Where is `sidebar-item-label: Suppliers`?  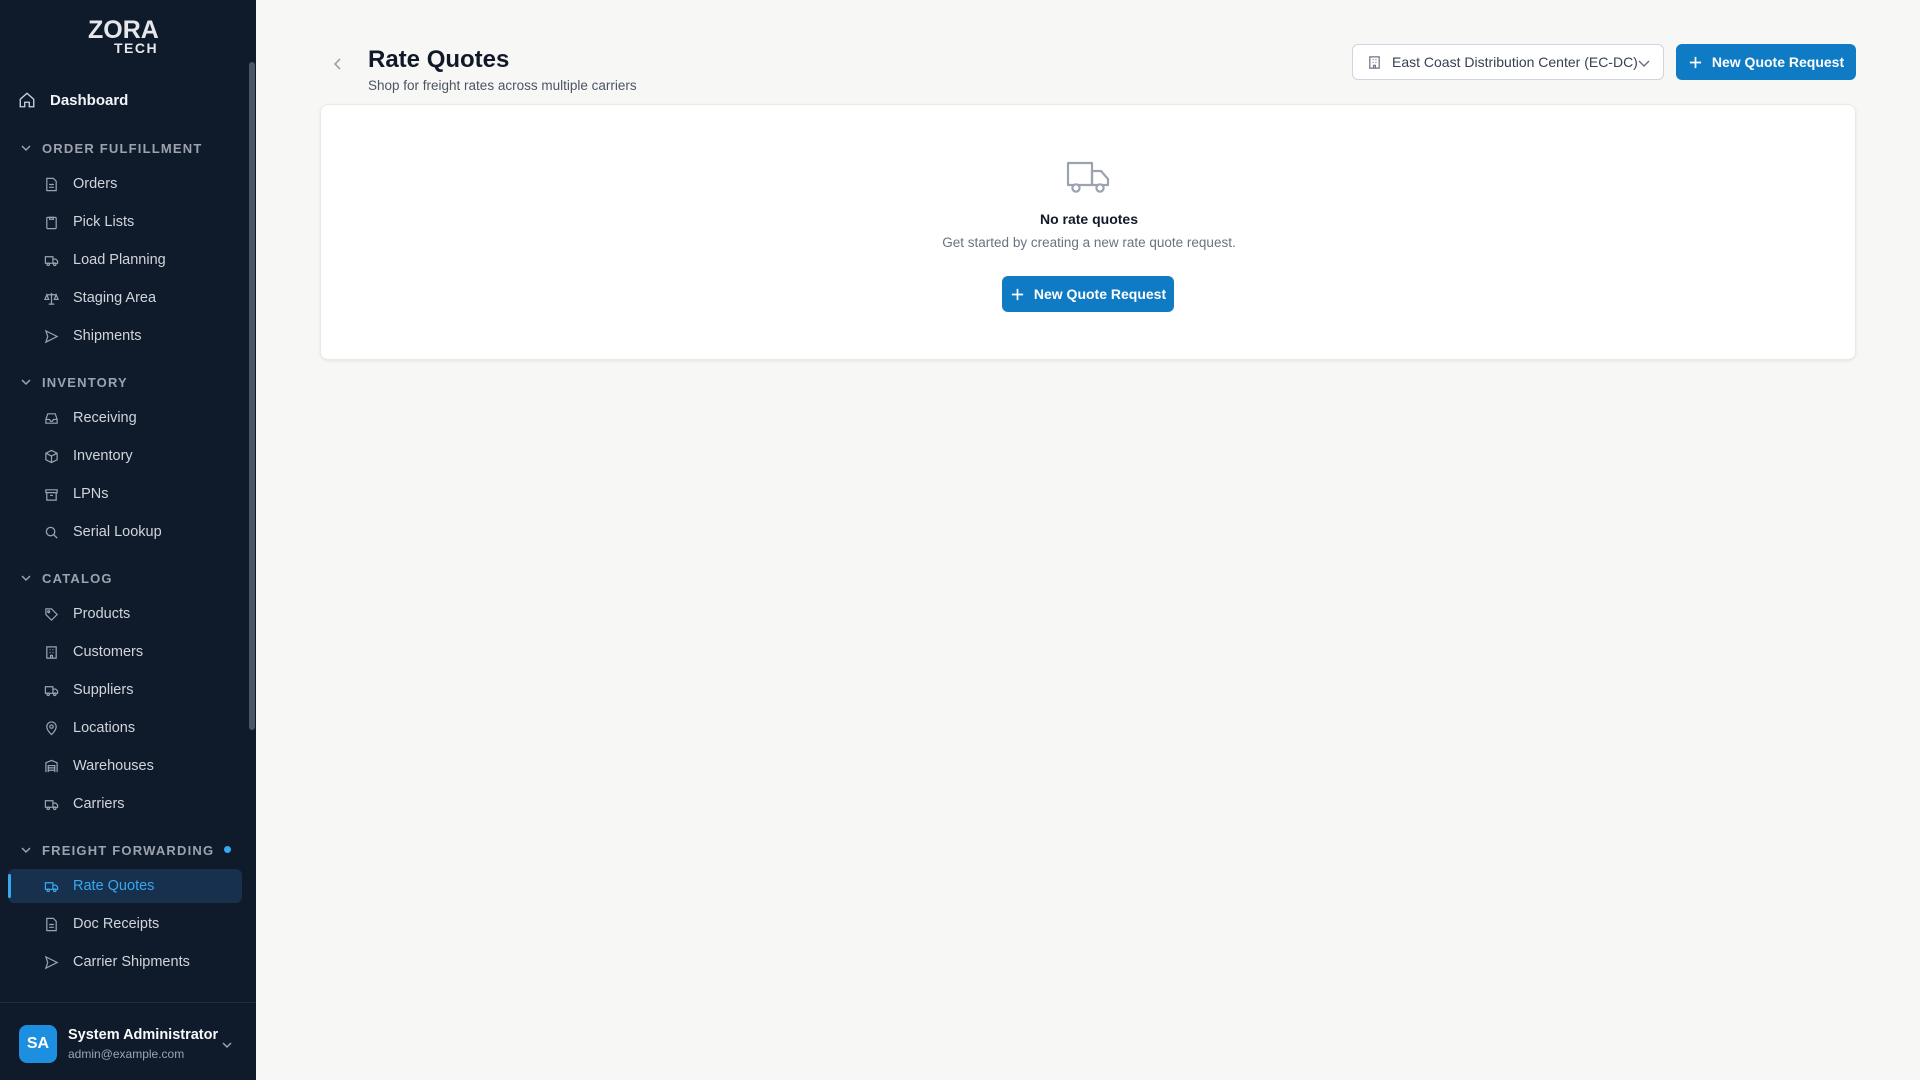
sidebar-item-label: Suppliers is located at coordinates (103, 690).